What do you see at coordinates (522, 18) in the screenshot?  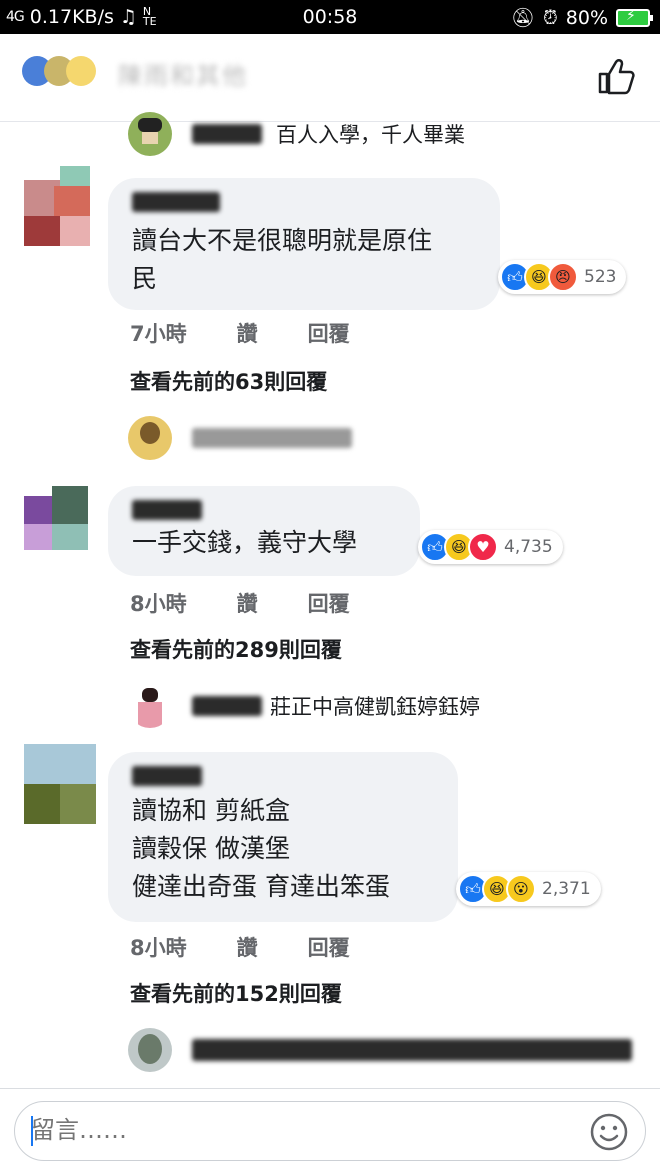 I see `mute-icon: 🔕︎` at bounding box center [522, 18].